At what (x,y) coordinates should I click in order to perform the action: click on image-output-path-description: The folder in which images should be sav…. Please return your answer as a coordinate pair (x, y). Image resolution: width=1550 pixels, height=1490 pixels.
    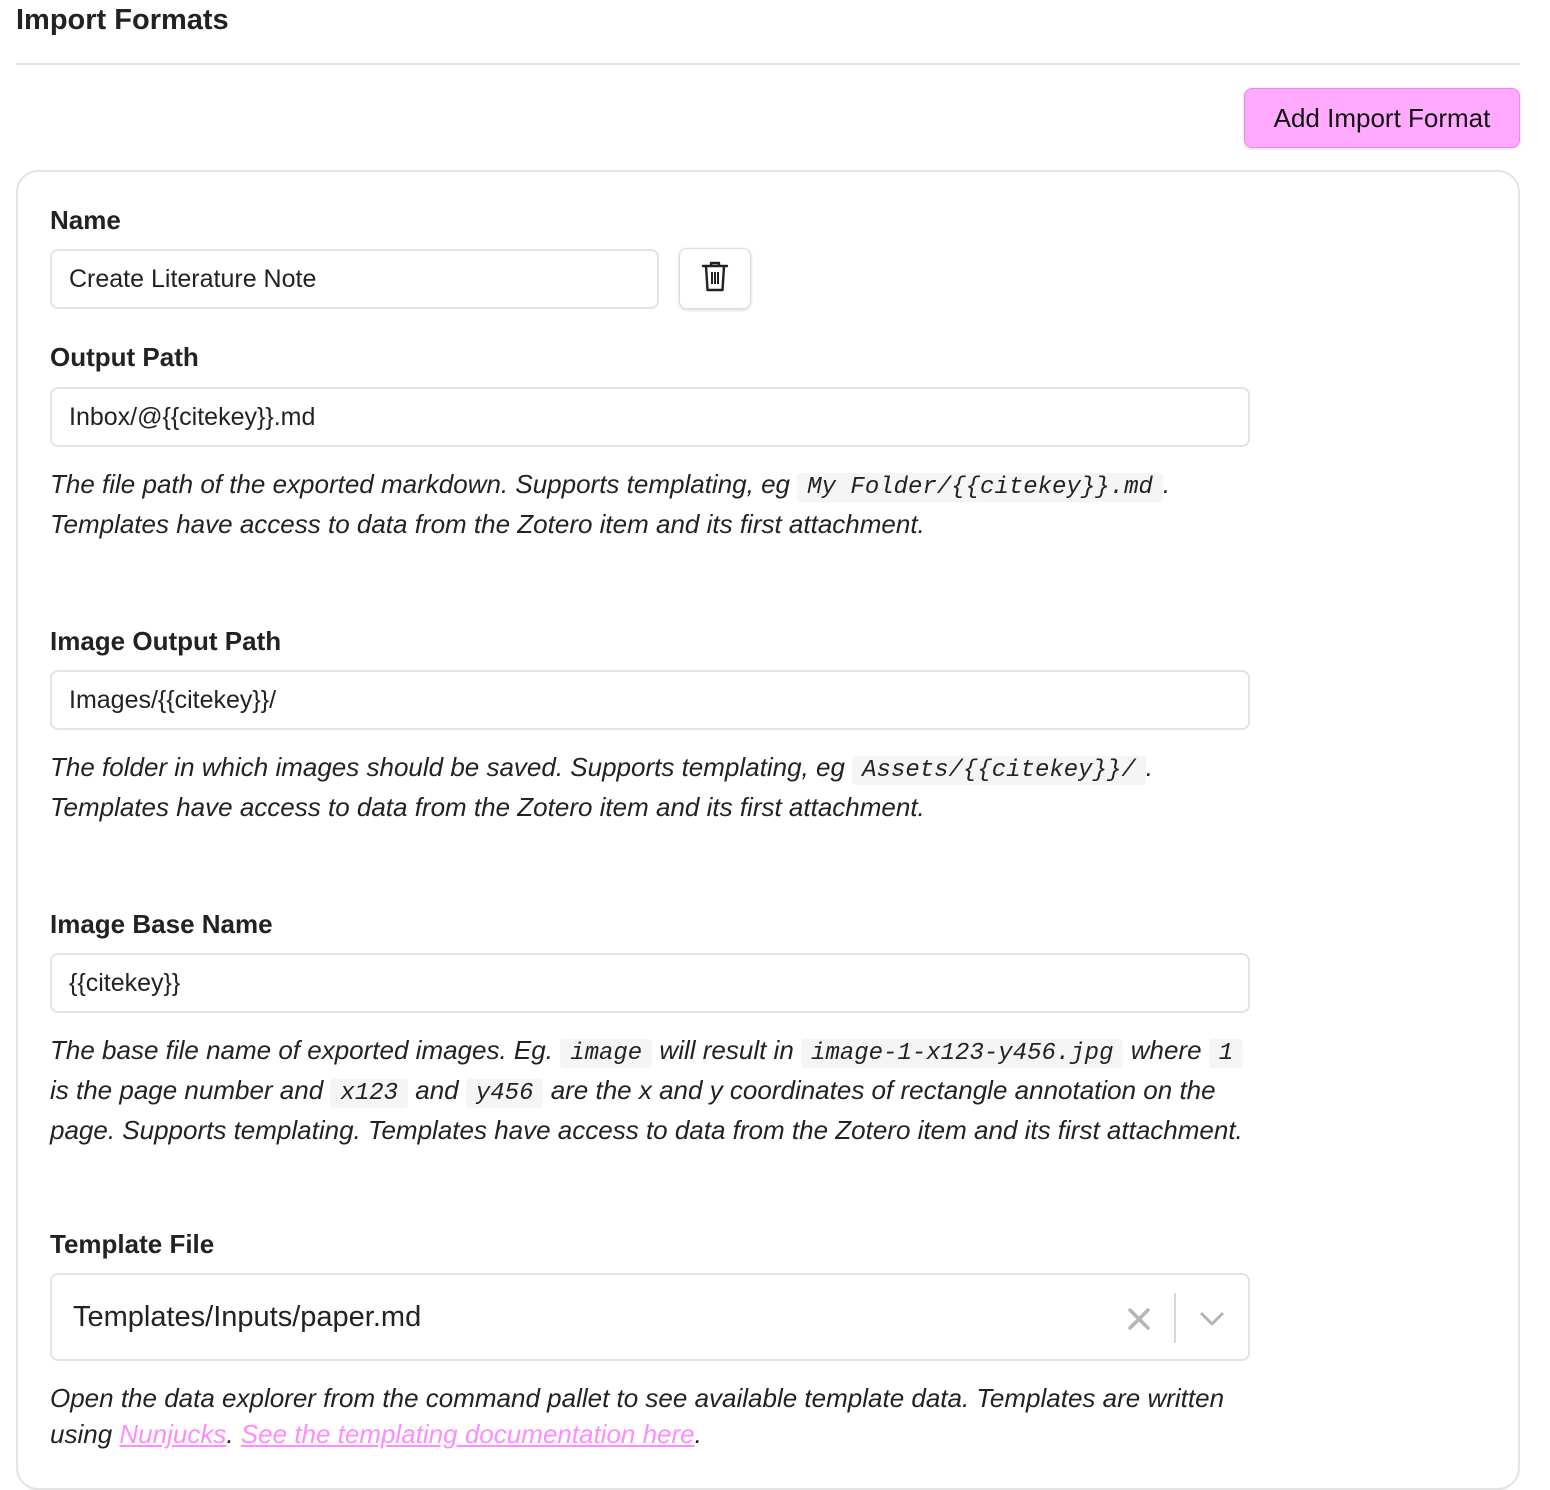
    Looking at the image, I should click on (602, 787).